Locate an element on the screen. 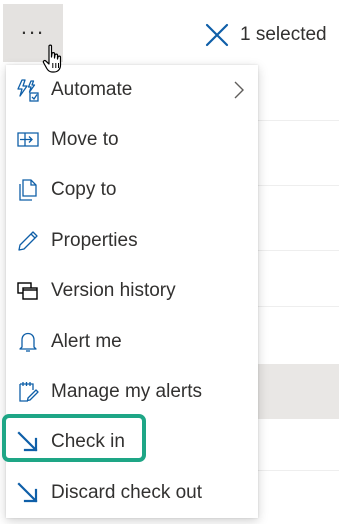 The height and width of the screenshot is (524, 339). menu-item-label: Properties is located at coordinates (94, 240).